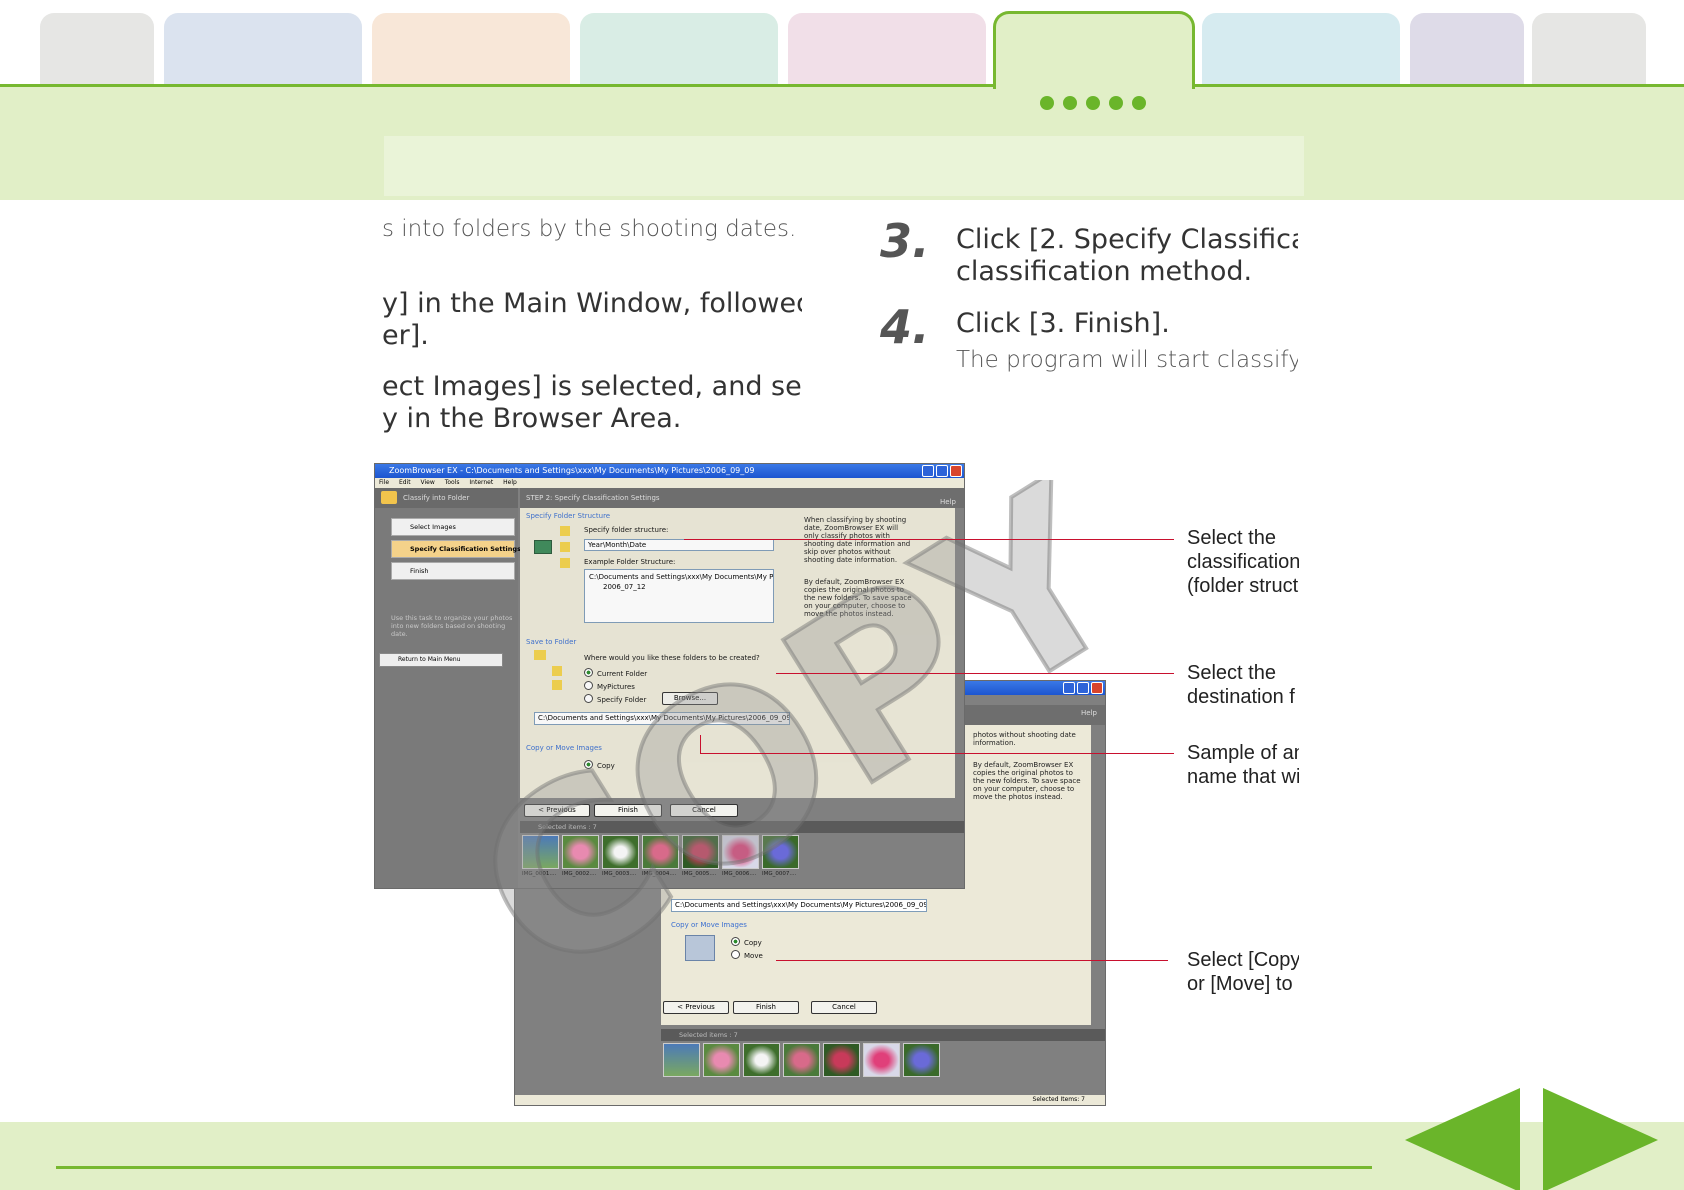 The image size is (1684, 1190). Describe the element at coordinates (766, 1007) in the screenshot. I see `back-finish-button: Finish` at that location.